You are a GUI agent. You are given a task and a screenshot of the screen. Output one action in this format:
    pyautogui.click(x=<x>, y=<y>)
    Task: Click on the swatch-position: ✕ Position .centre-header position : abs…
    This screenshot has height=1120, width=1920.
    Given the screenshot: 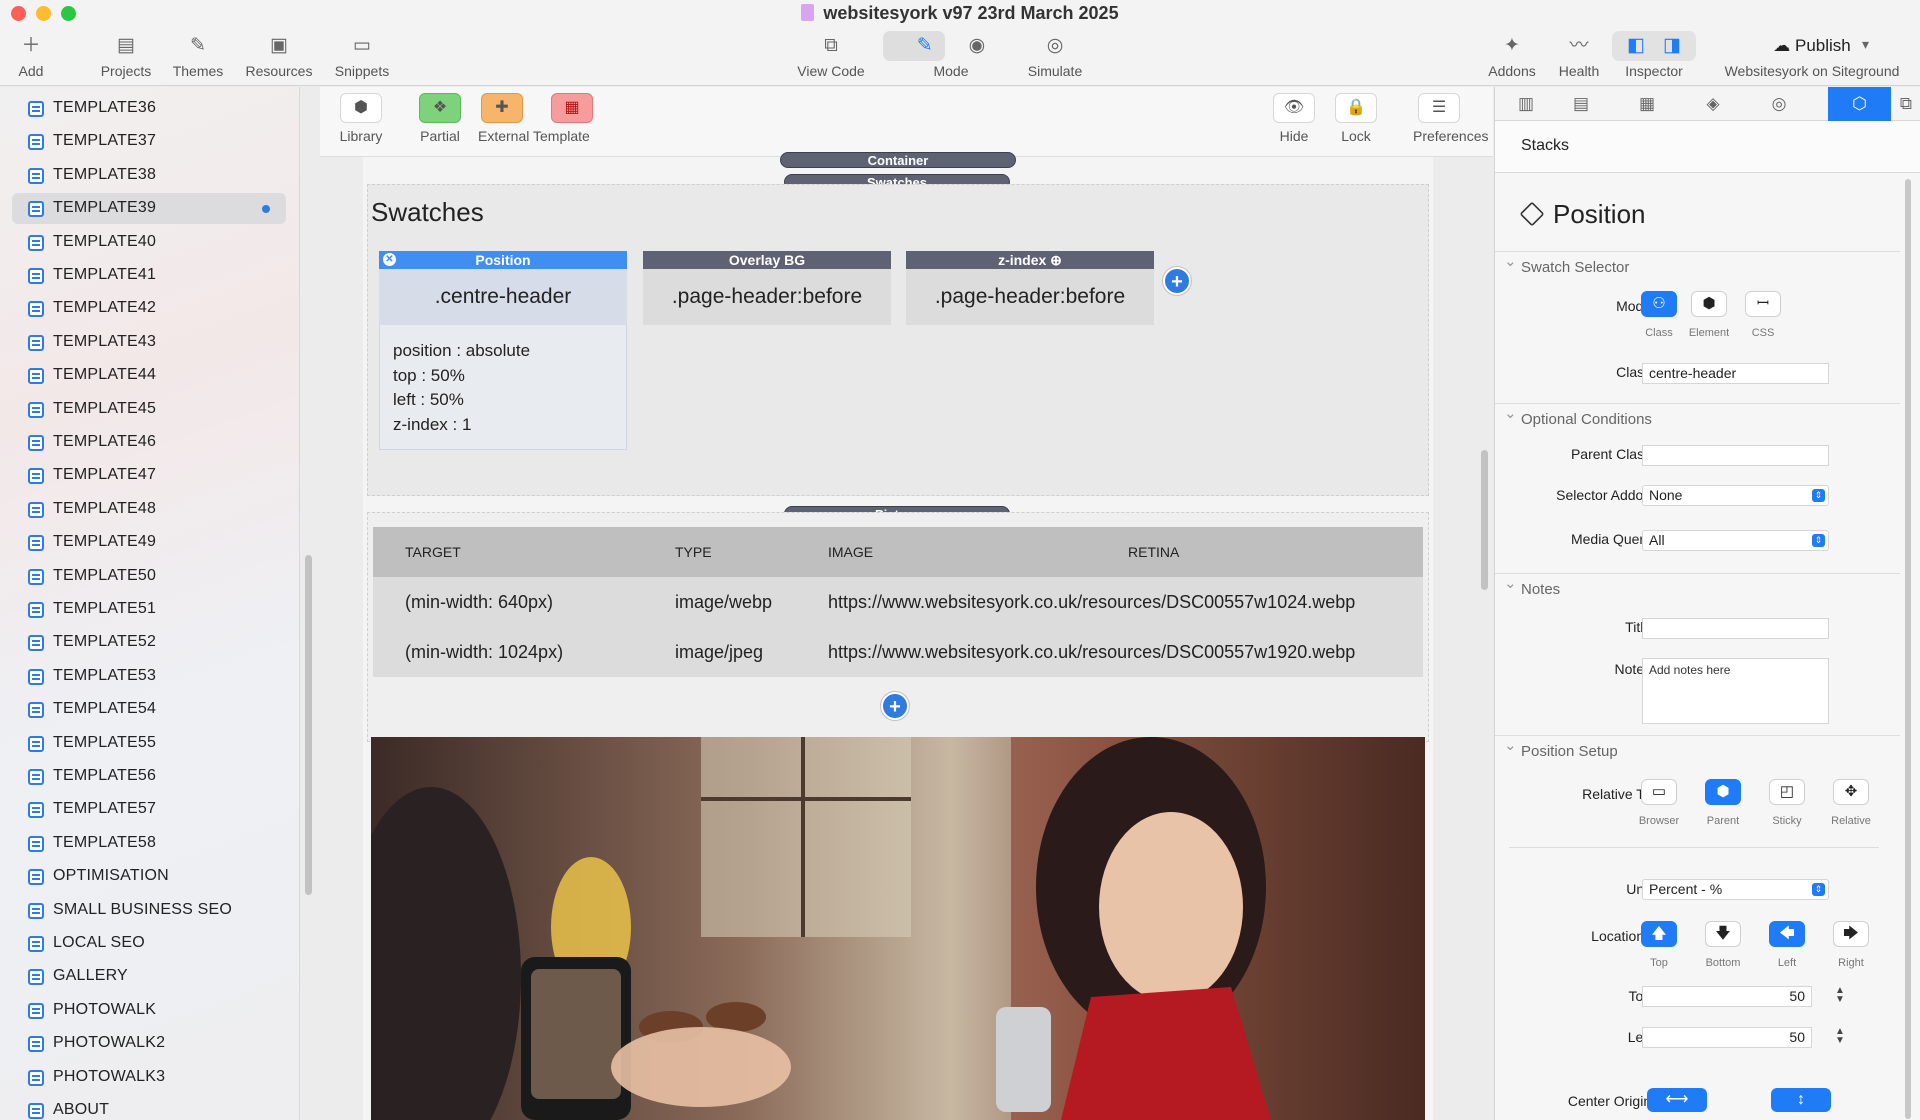 What is the action you would take?
    pyautogui.click(x=503, y=350)
    